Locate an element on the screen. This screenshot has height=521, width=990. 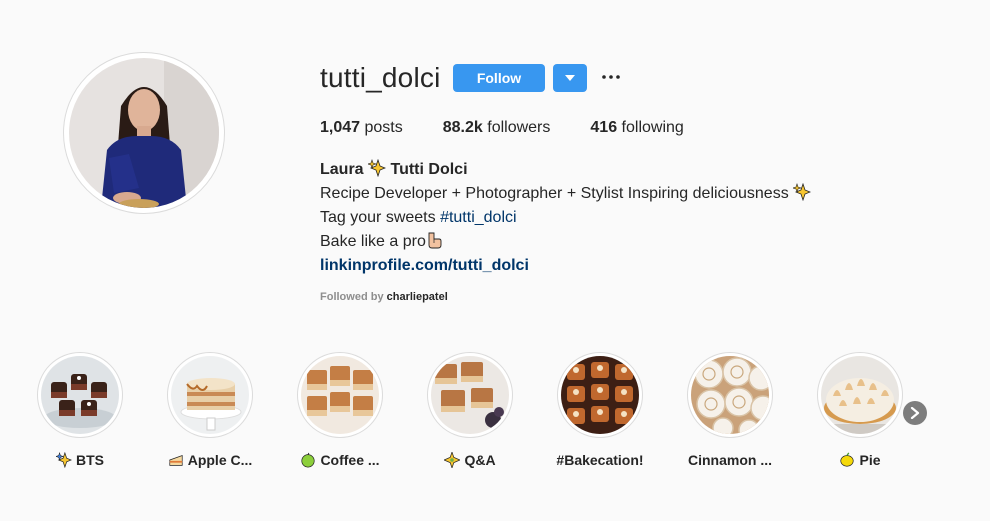
bio-line-3: Bake like a pro is located at coordinates (565, 242).